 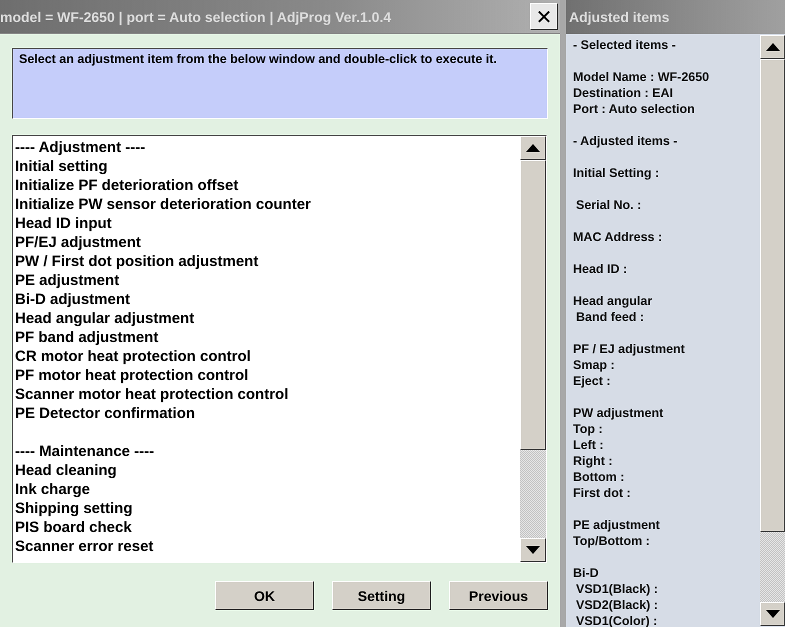 I want to click on info-line: Model Name : WF-2650, so click(x=641, y=77).